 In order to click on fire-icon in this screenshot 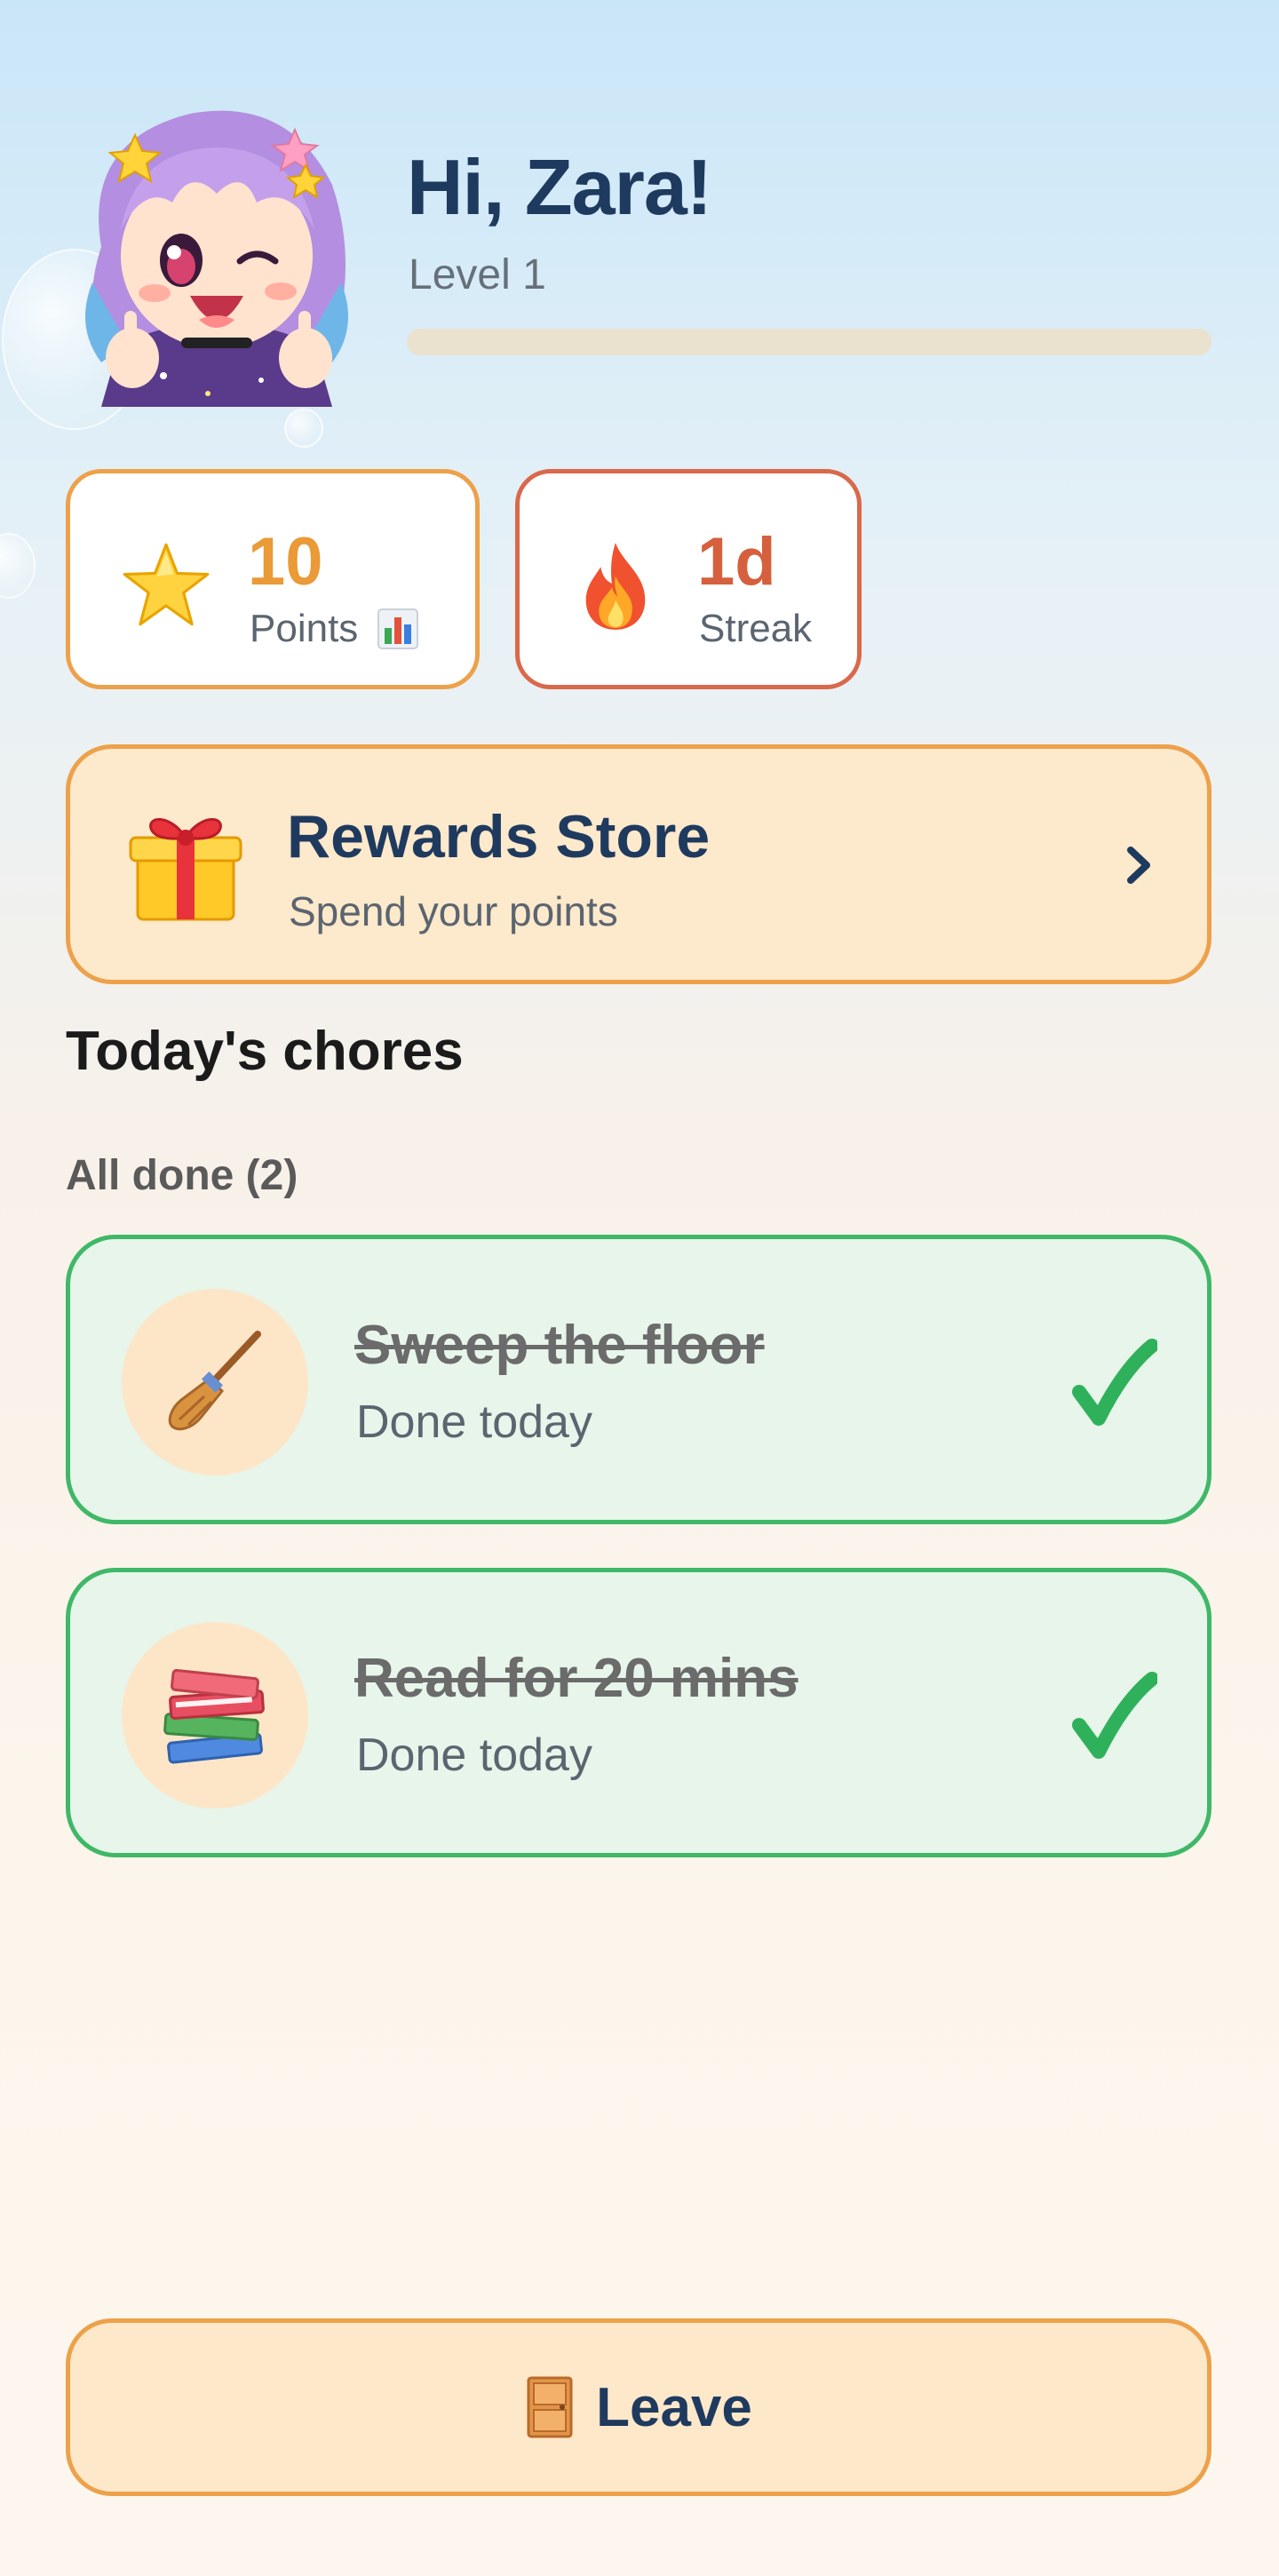, I will do `click(615, 586)`.